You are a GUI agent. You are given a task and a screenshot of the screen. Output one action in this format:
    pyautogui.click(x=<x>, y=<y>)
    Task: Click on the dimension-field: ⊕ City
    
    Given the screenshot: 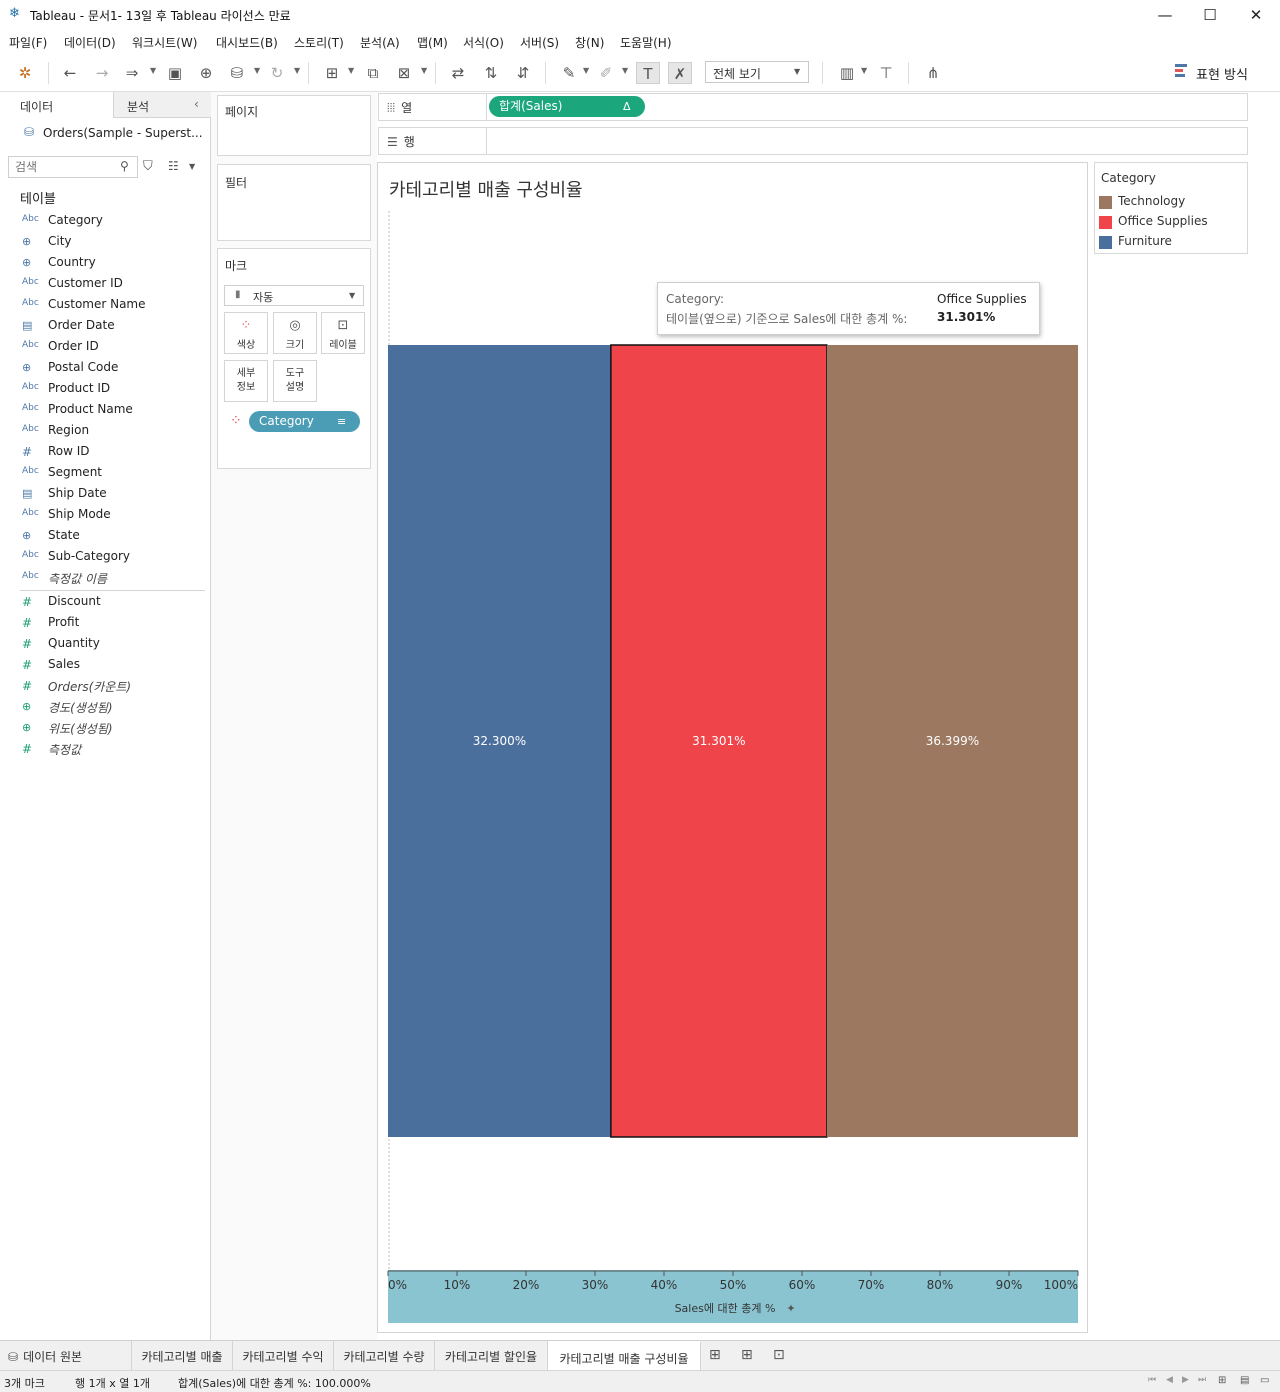 What is the action you would take?
    pyautogui.click(x=105, y=241)
    